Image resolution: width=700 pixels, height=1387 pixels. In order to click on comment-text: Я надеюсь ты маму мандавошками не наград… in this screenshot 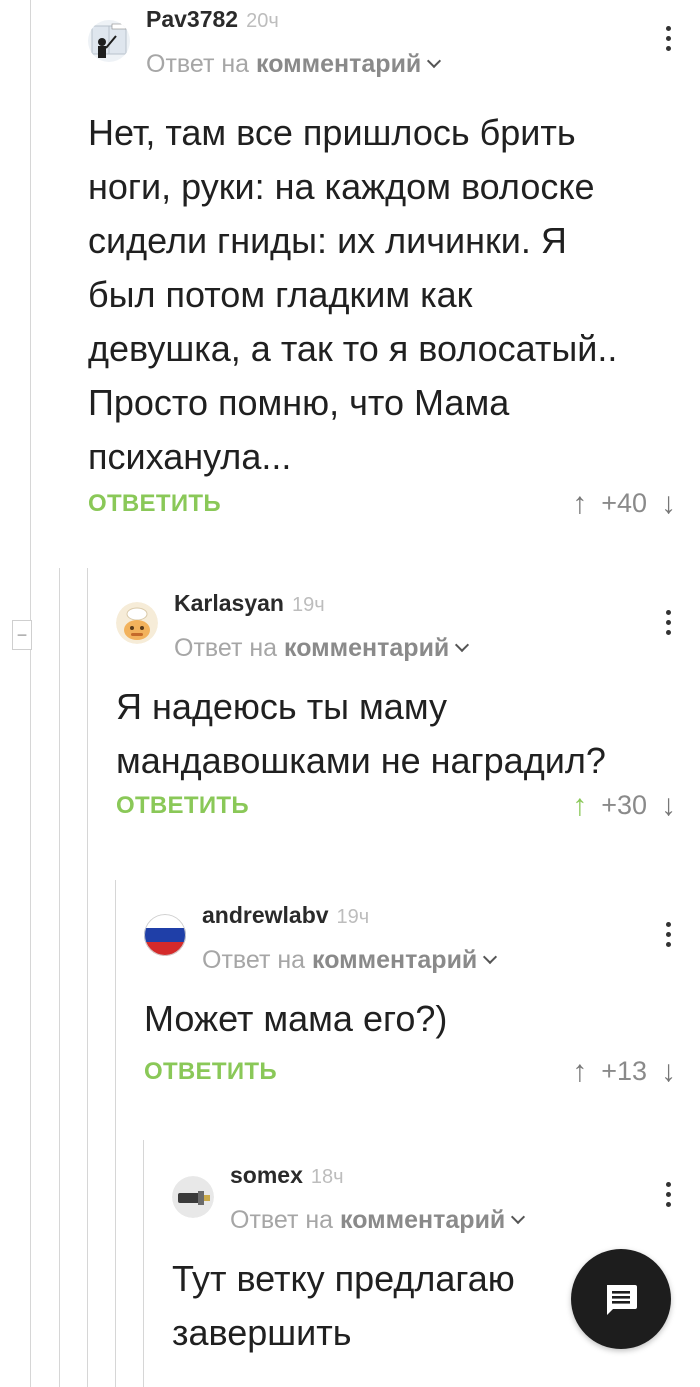, I will do `click(361, 733)`.